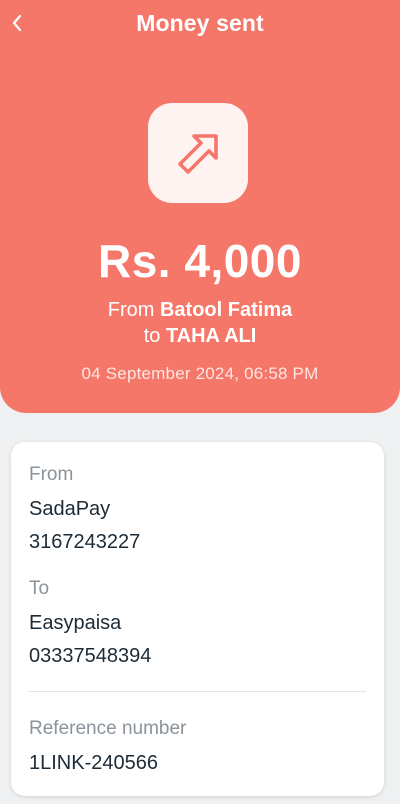 Image resolution: width=400 pixels, height=804 pixels. I want to click on divider, so click(197, 691).